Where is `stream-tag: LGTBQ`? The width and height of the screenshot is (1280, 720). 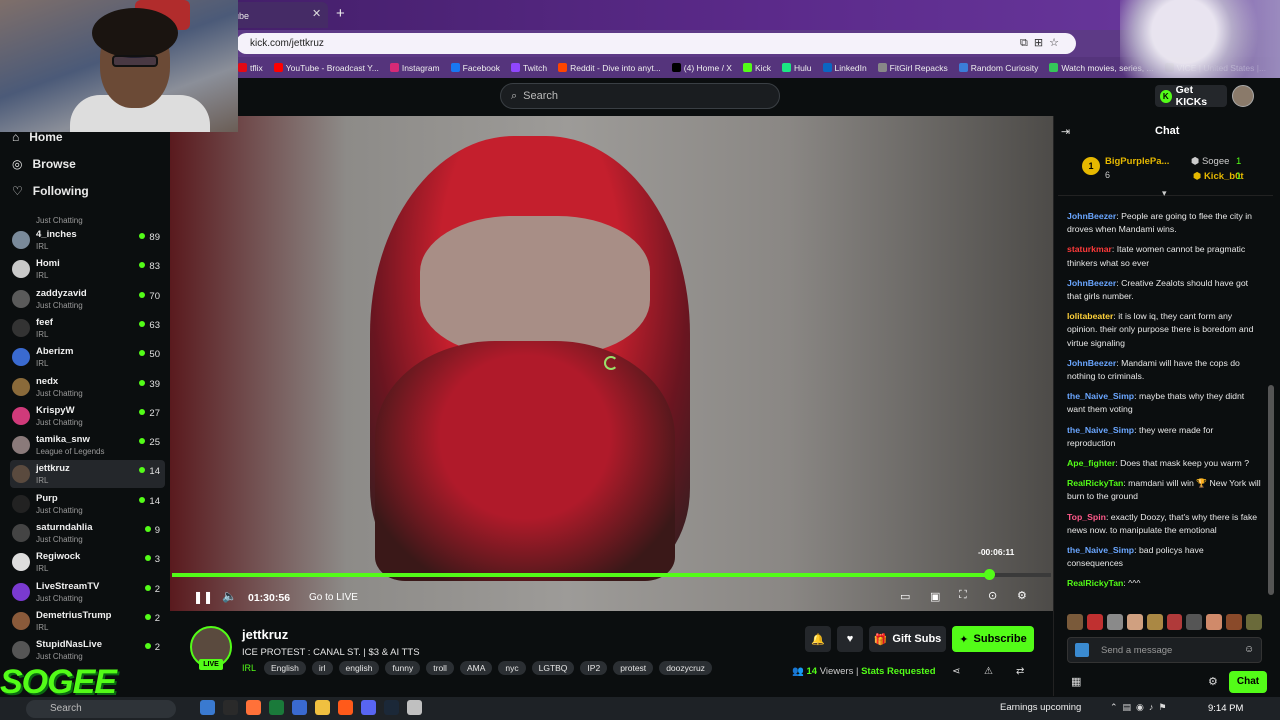 stream-tag: LGTBQ is located at coordinates (553, 668).